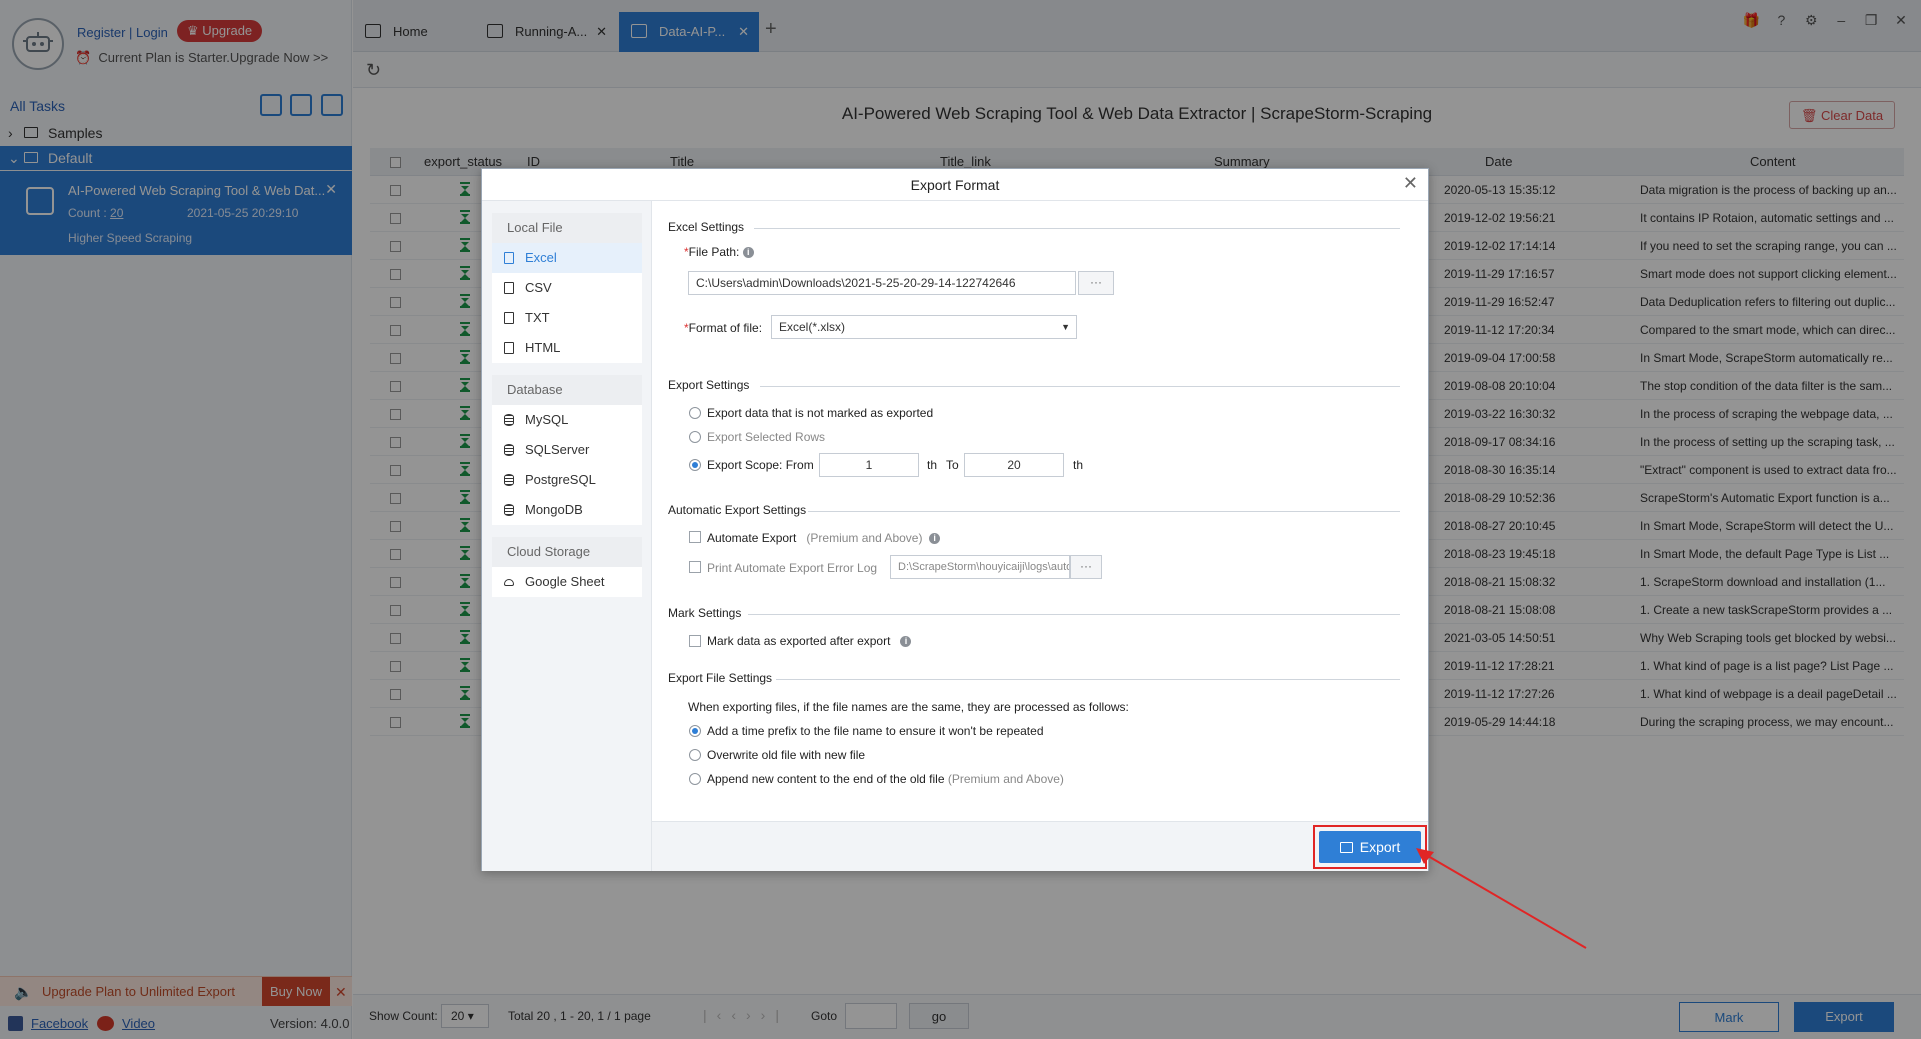 This screenshot has width=1921, height=1039. What do you see at coordinates (695, 731) in the screenshot?
I see `radio-time-prefix` at bounding box center [695, 731].